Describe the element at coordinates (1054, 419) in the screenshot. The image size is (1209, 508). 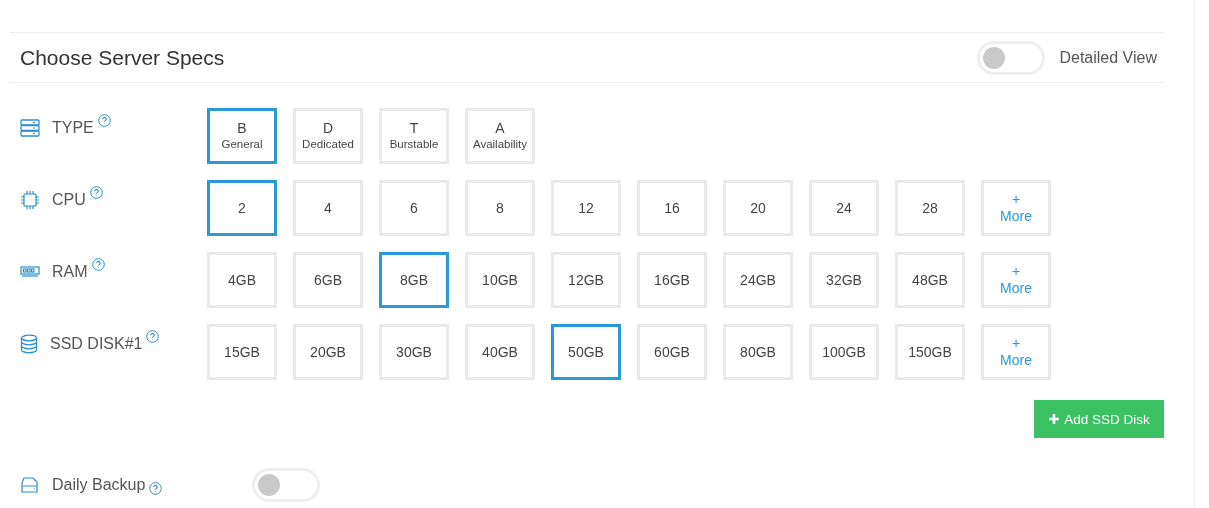
I see `plus-icon` at that location.